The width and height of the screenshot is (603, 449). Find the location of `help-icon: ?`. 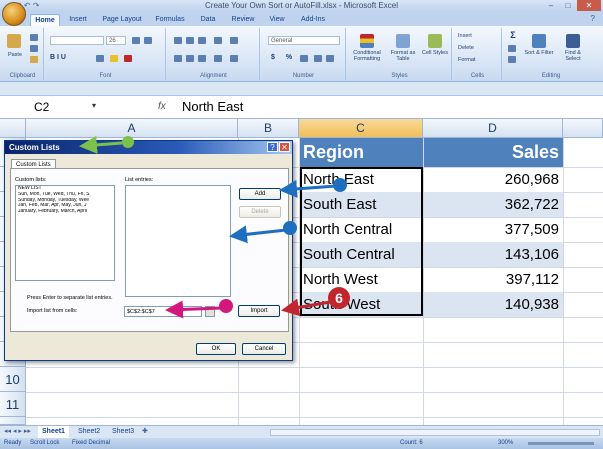

help-icon: ? is located at coordinates (593, 18).